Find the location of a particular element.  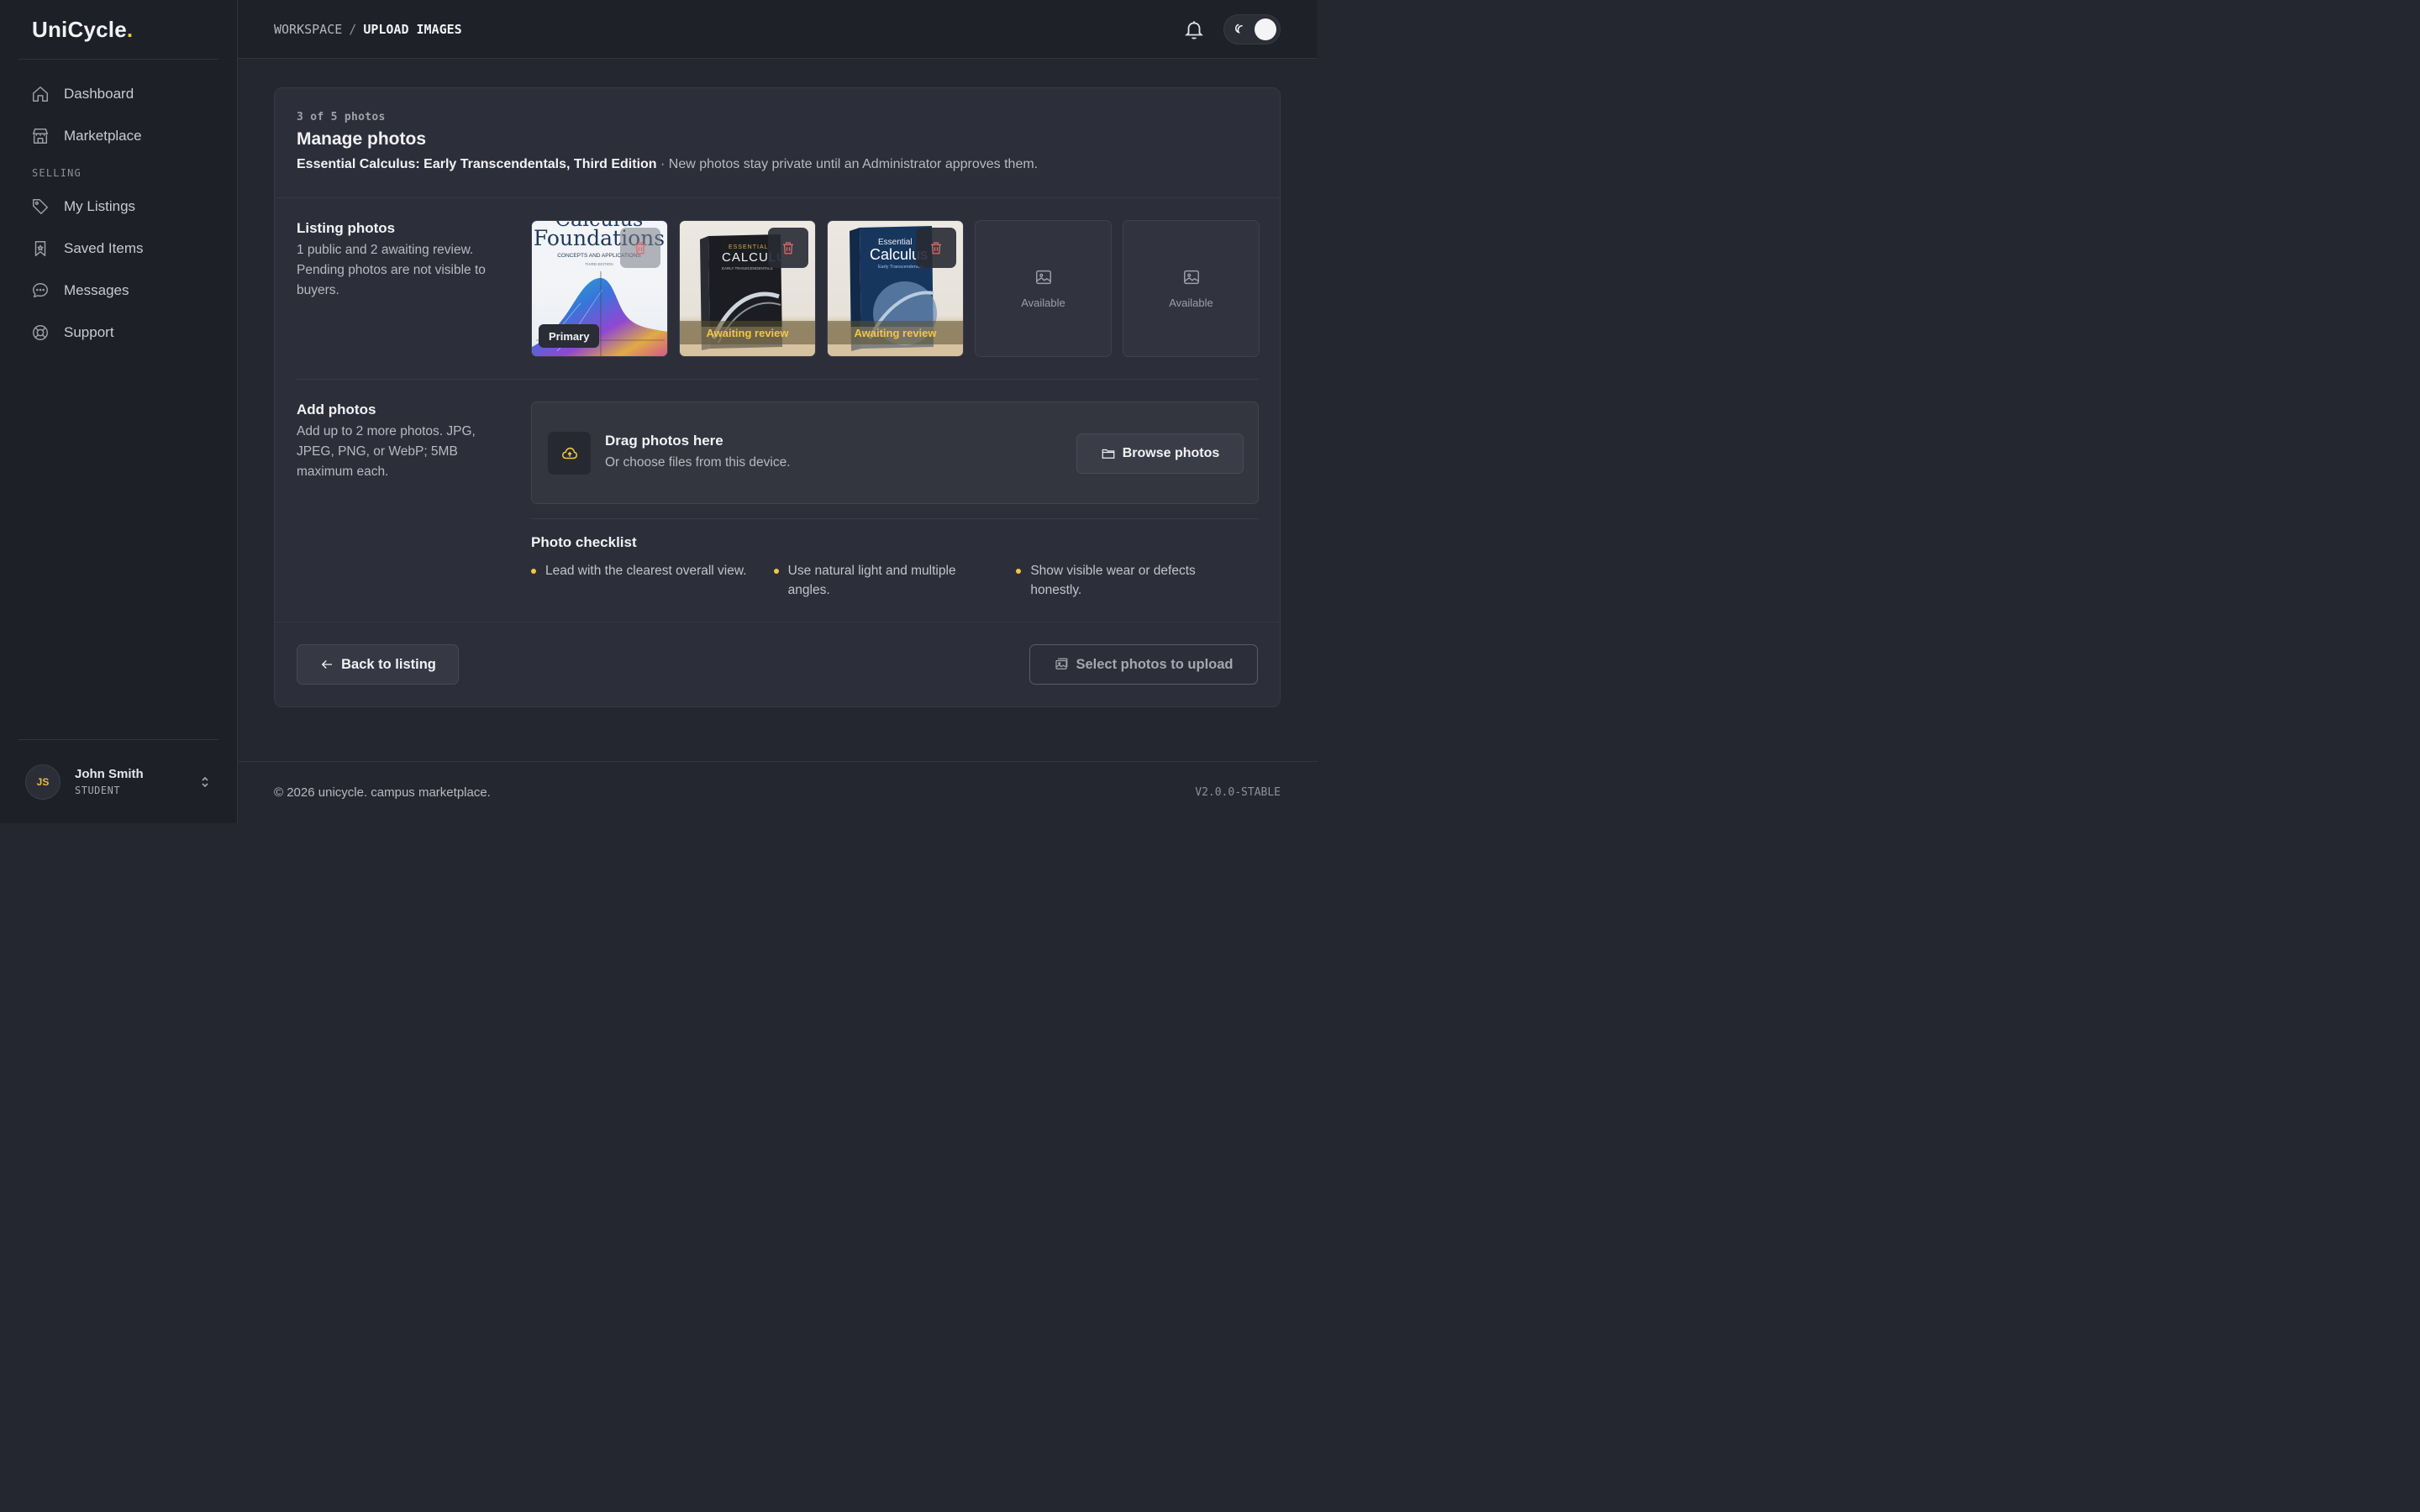

images-icon is located at coordinates (1061, 663).